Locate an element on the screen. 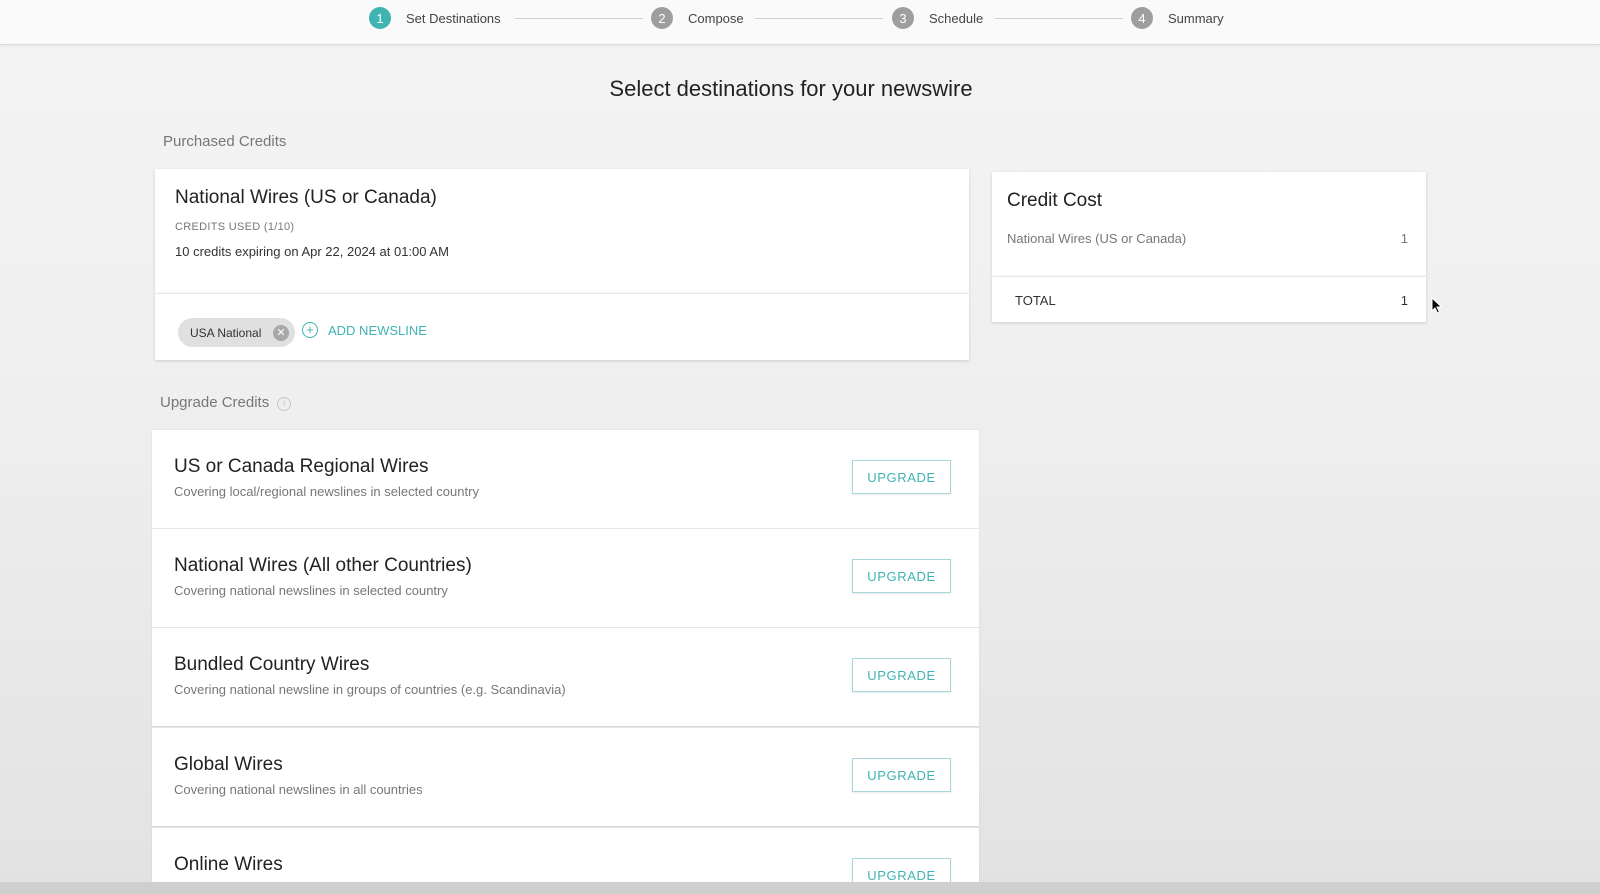 This screenshot has height=894, width=1600. upgrade-credits-text: Upgrade Credits is located at coordinates (215, 402).